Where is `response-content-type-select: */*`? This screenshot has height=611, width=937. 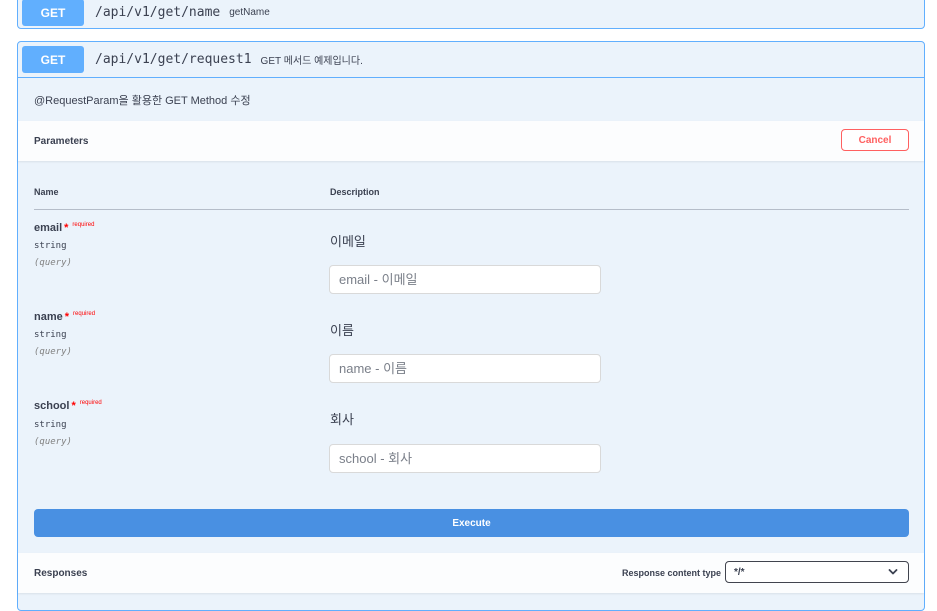
response-content-type-select: */* is located at coordinates (817, 572).